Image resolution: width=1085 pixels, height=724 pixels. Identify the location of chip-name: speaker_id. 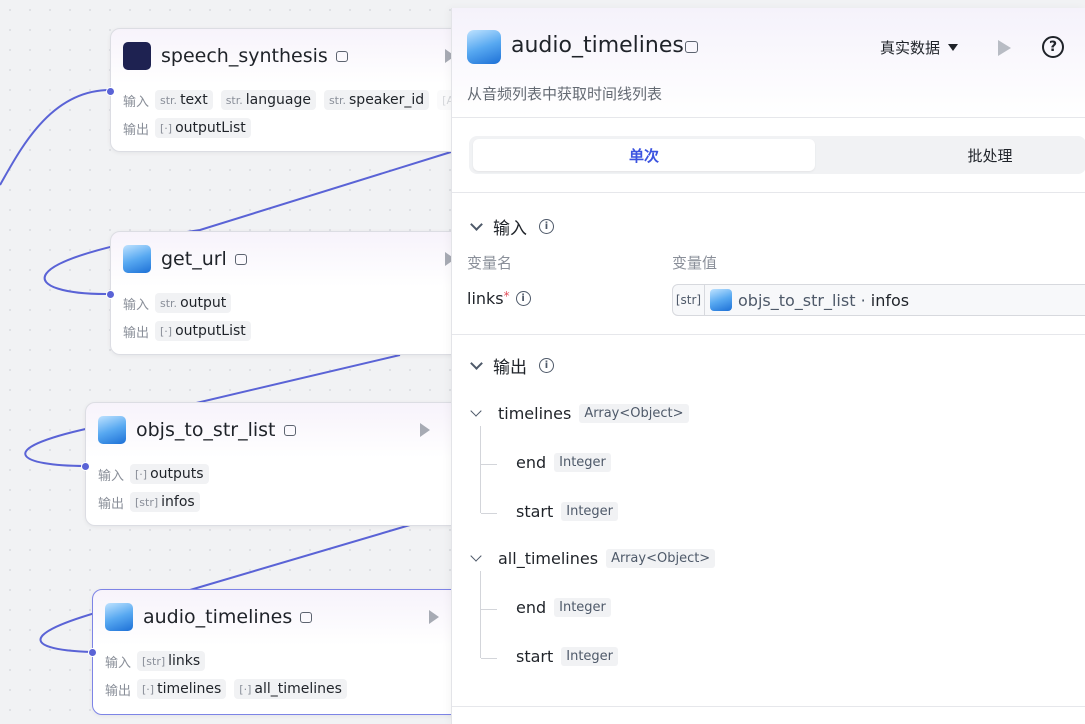
(387, 100).